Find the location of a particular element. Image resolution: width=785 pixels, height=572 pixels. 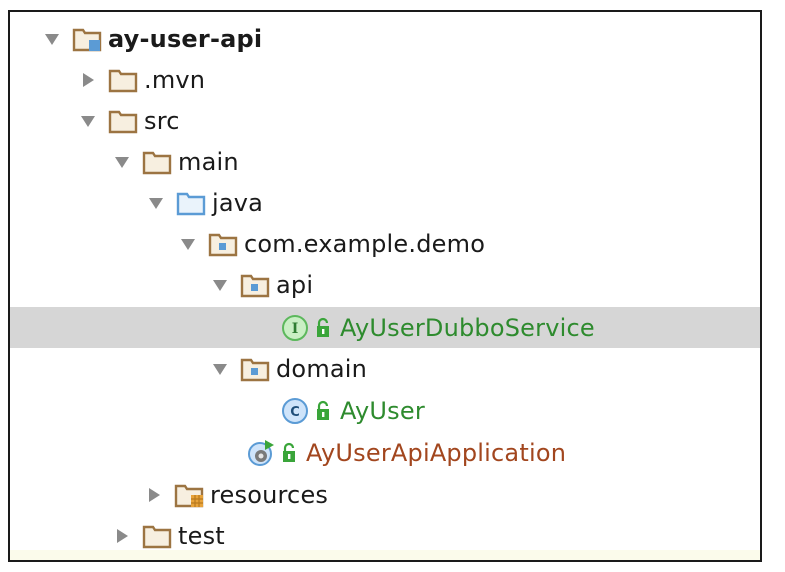

tree-node-label: java is located at coordinates (238, 202).